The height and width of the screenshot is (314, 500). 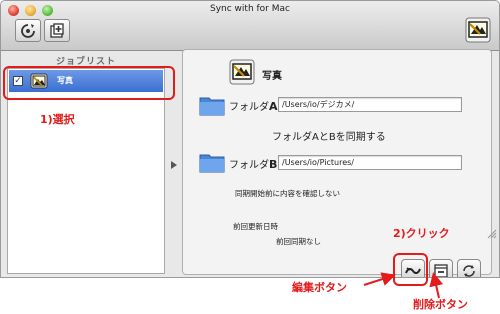 What do you see at coordinates (403, 285) in the screenshot?
I see `annotation-arrows` at bounding box center [403, 285].